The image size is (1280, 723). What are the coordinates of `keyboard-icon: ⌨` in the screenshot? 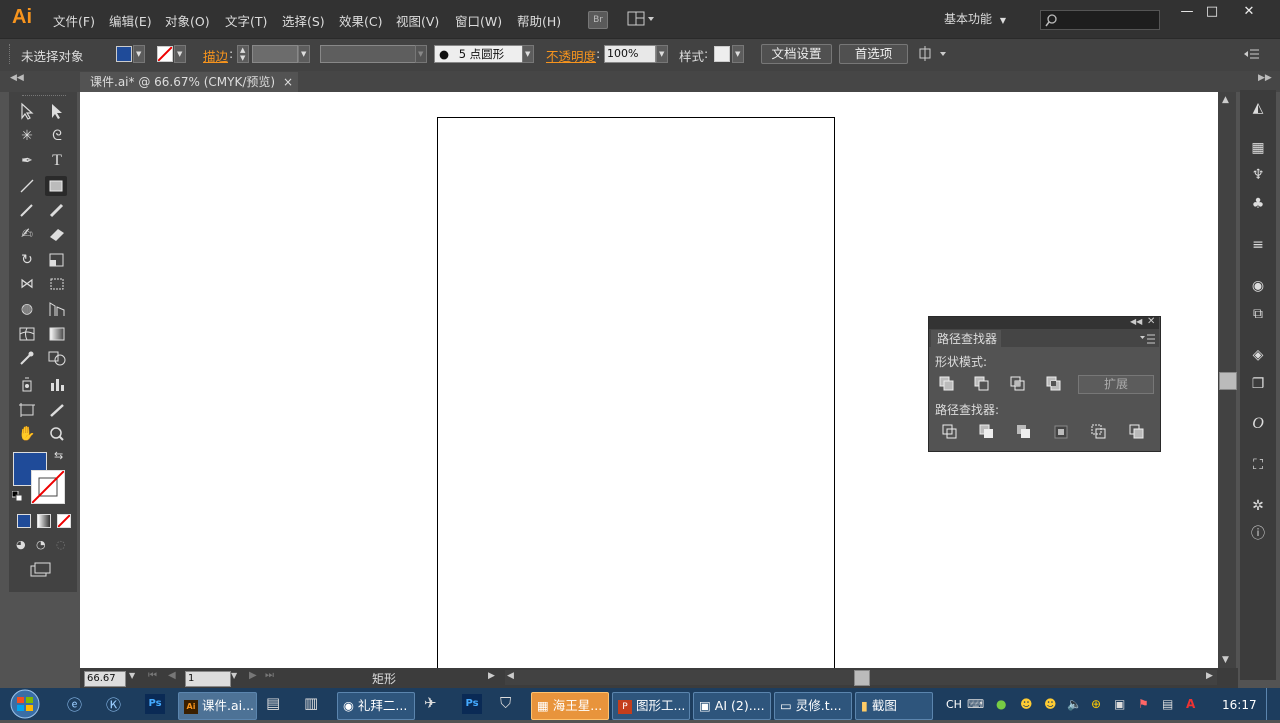 It's located at (975, 704).